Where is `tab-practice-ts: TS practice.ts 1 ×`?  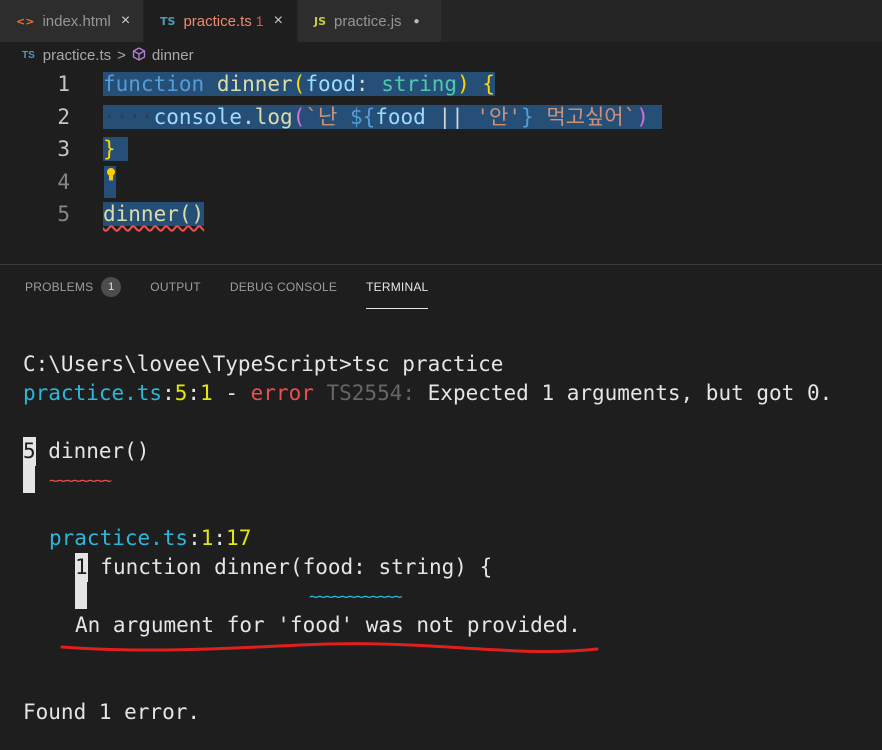
tab-practice-ts: TS practice.ts 1 × is located at coordinates (221, 21).